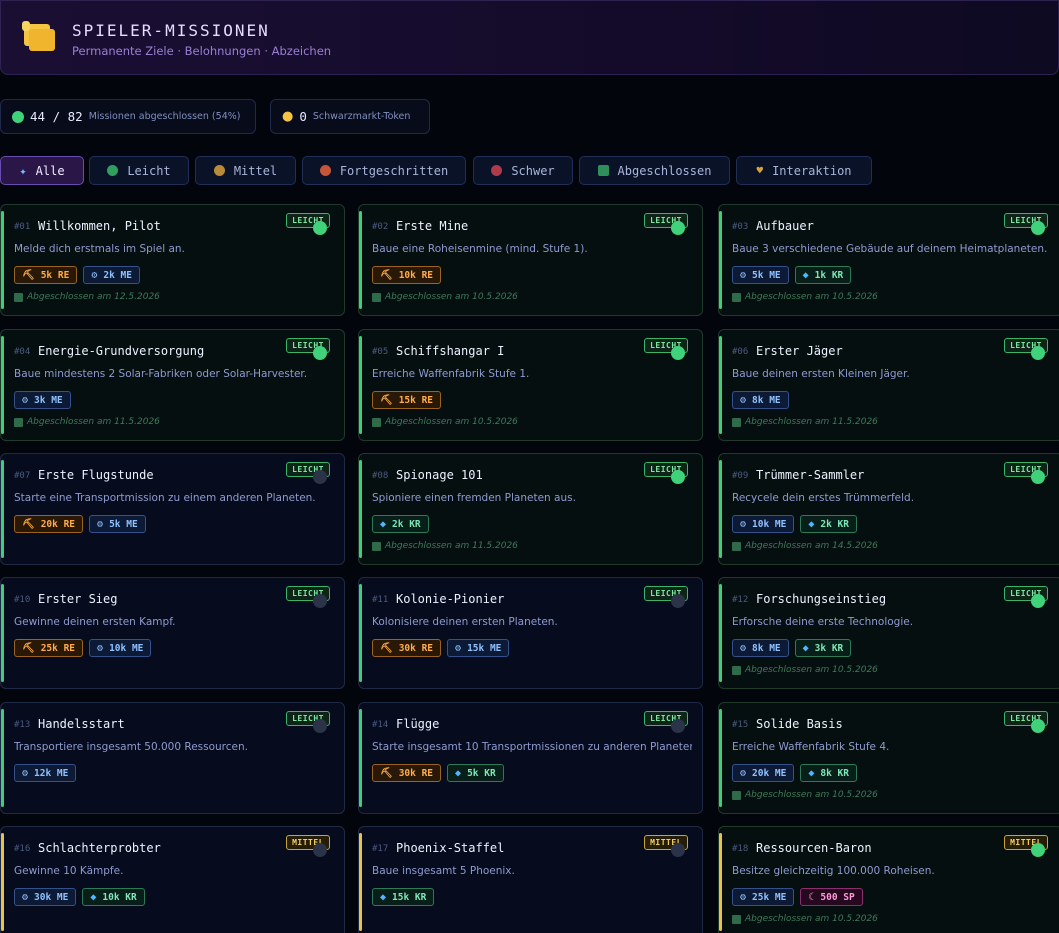  I want to click on completed-date: Abgeschlossen am 12.5.2026, so click(87, 297).